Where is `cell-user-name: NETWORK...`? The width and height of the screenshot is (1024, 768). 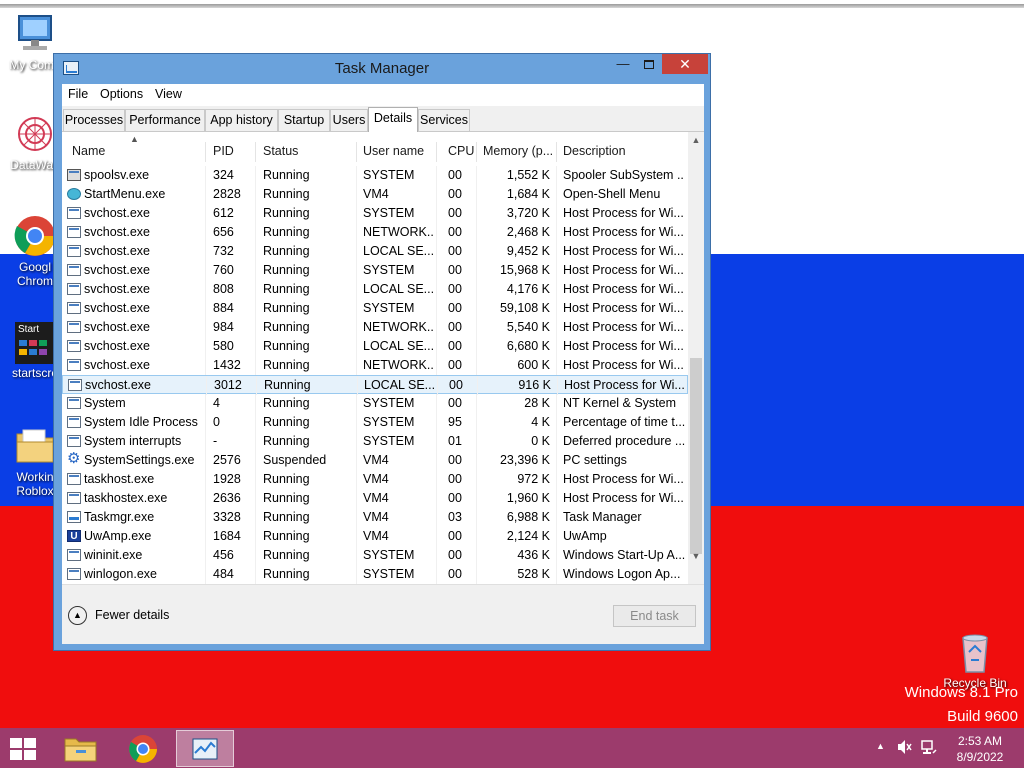
cell-user-name: NETWORK... is located at coordinates (399, 232).